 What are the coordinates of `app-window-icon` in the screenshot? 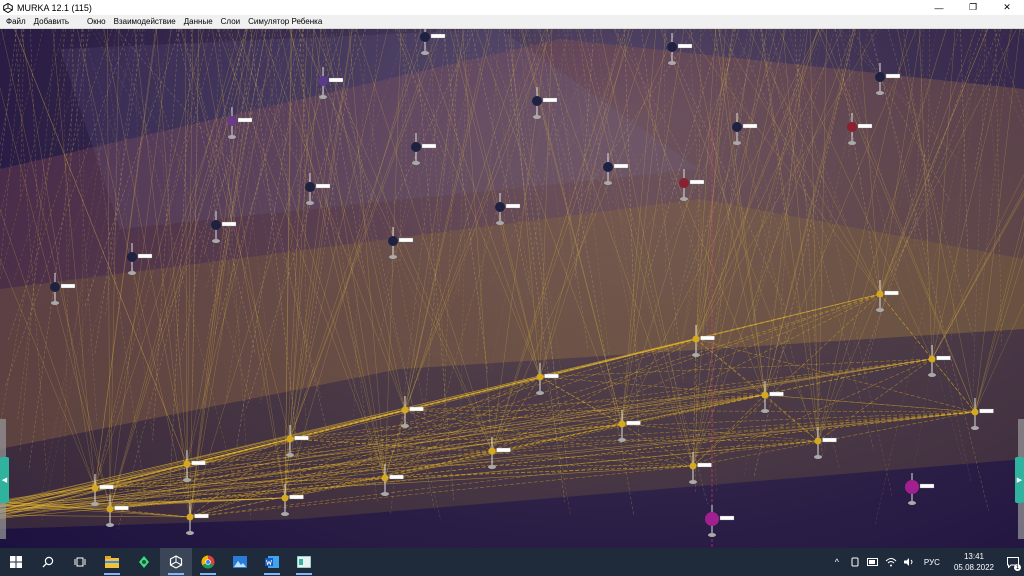 It's located at (304, 562).